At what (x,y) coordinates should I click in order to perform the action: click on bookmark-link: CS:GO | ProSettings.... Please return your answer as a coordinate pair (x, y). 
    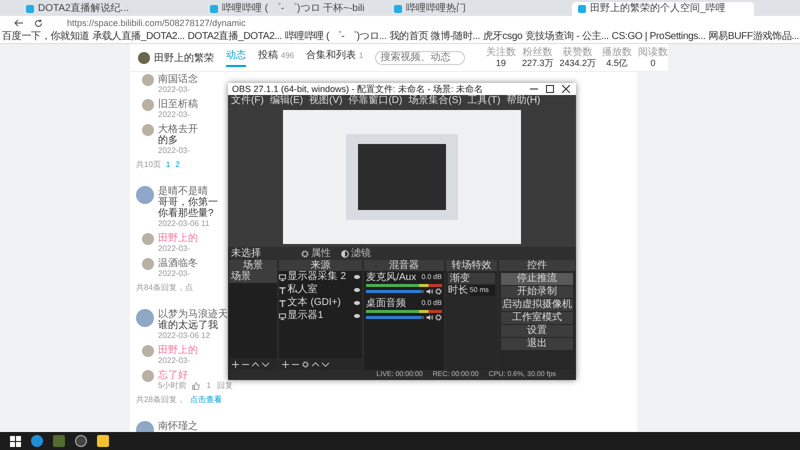
    Looking at the image, I should click on (659, 36).